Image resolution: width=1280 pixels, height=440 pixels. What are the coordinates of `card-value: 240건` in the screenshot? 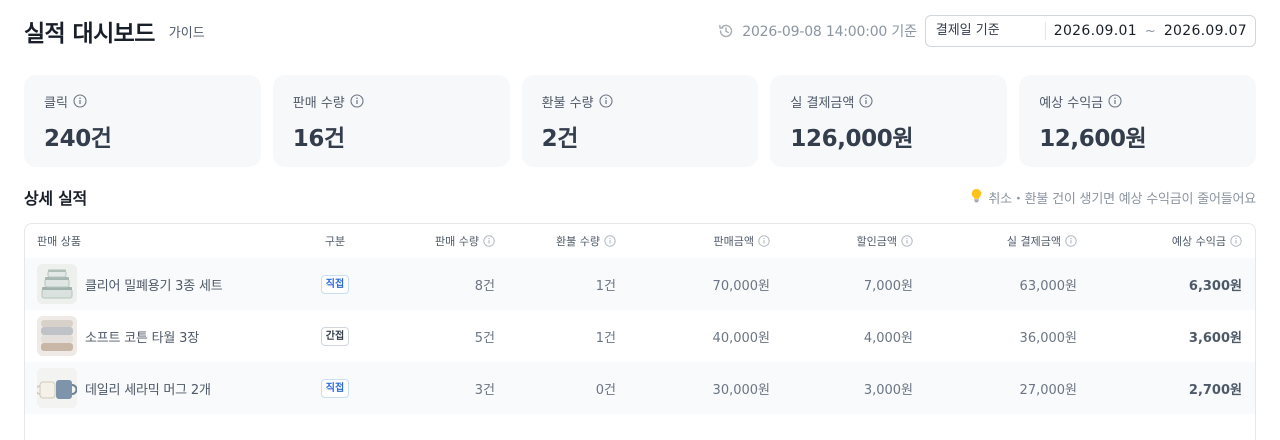 It's located at (78, 139).